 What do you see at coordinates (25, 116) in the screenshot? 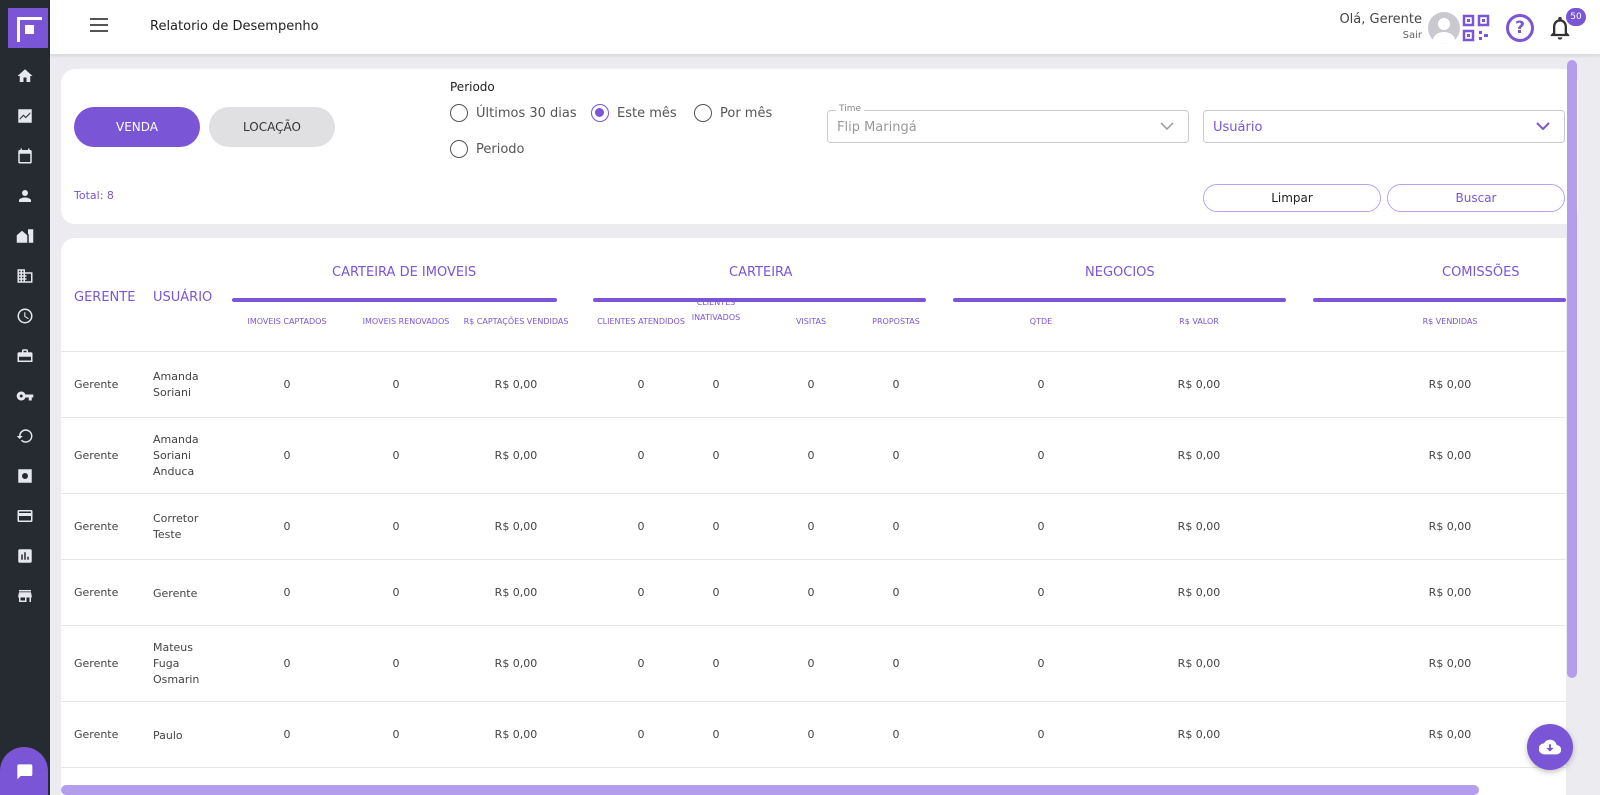
I see `trending-icon` at bounding box center [25, 116].